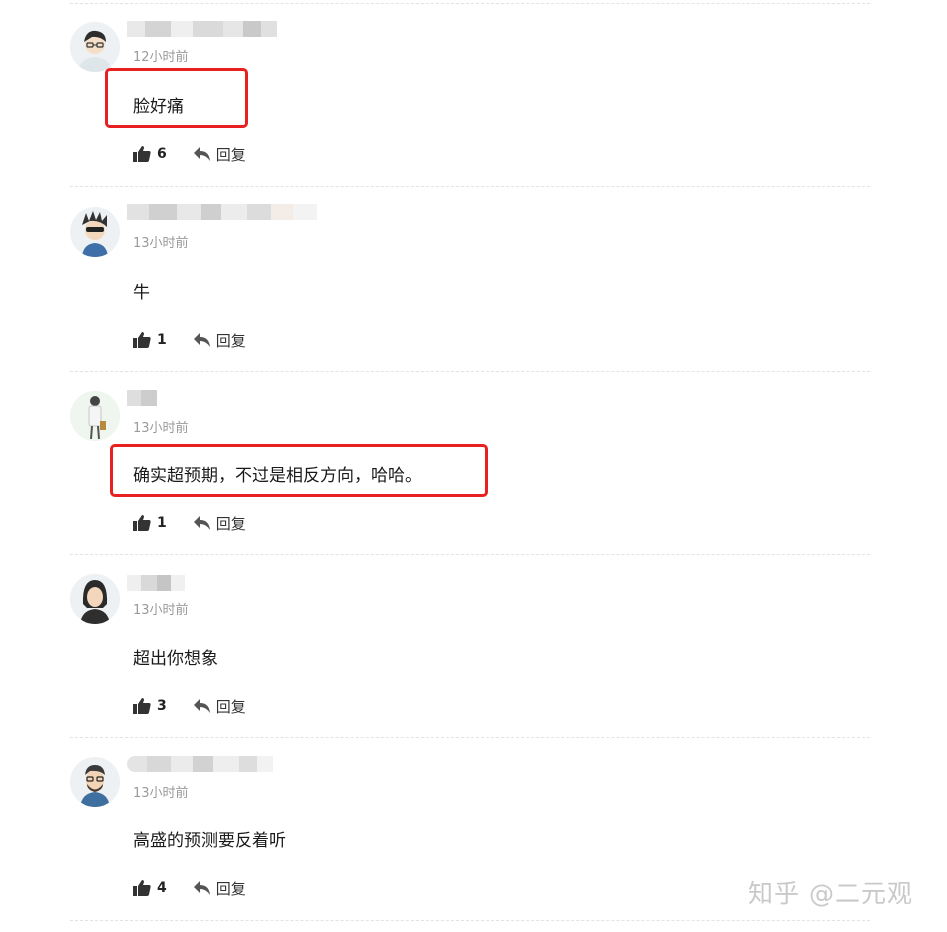 This screenshot has height=932, width=947. I want to click on like-button: 3, so click(150, 706).